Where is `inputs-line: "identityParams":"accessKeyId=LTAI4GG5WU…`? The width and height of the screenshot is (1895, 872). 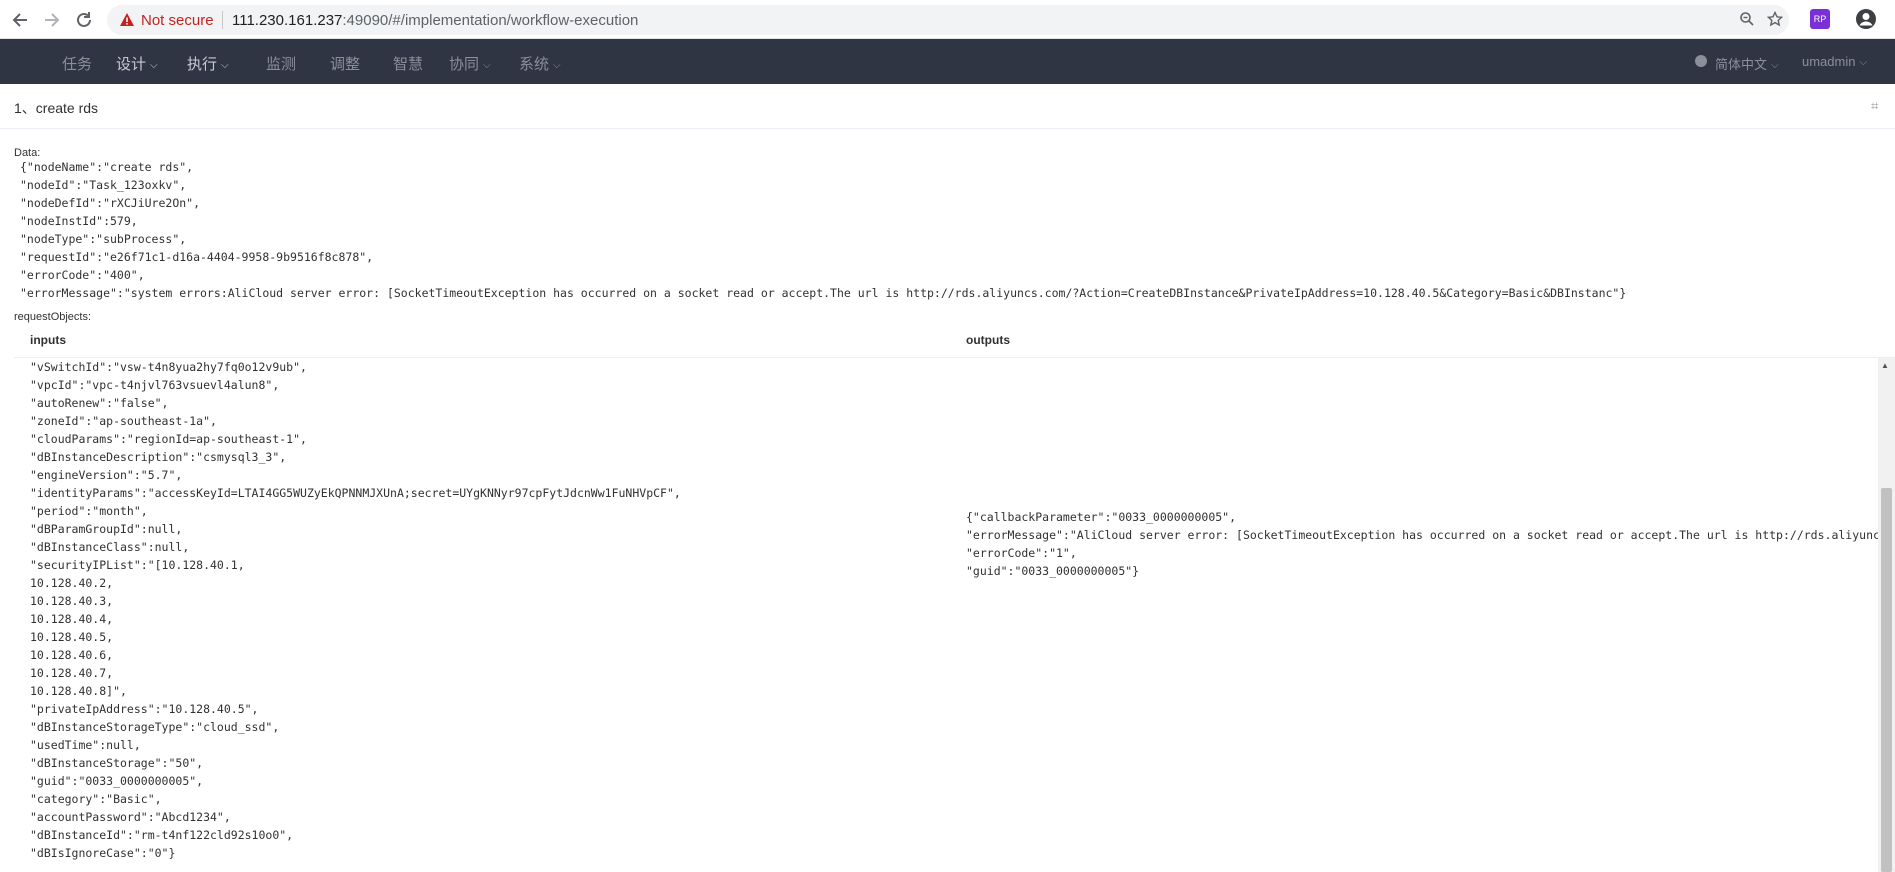 inputs-line: "identityParams":"accessKeyId=LTAI4GG5WU… is located at coordinates (355, 493).